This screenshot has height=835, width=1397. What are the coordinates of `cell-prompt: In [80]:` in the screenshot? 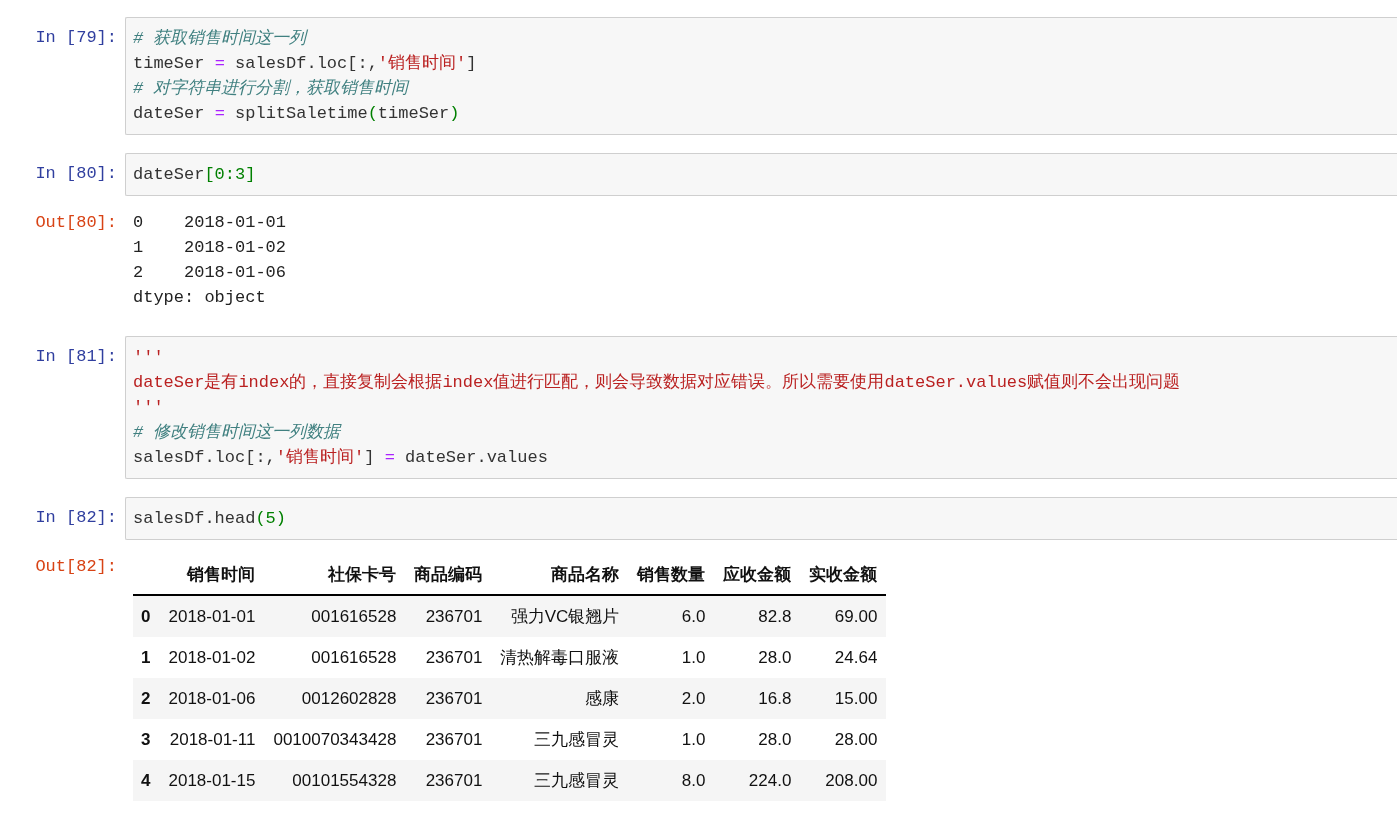 It's located at (76, 173).